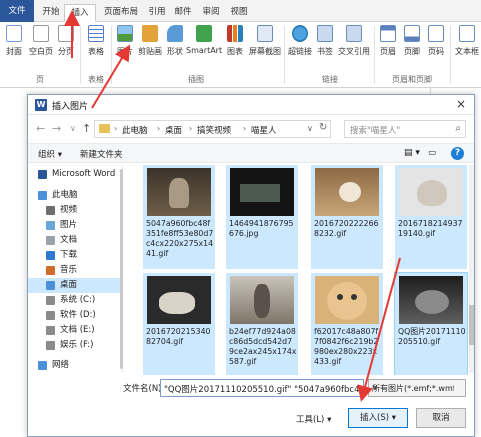 The height and width of the screenshot is (437, 481). I want to click on tab-review: 审阅, so click(211, 13).